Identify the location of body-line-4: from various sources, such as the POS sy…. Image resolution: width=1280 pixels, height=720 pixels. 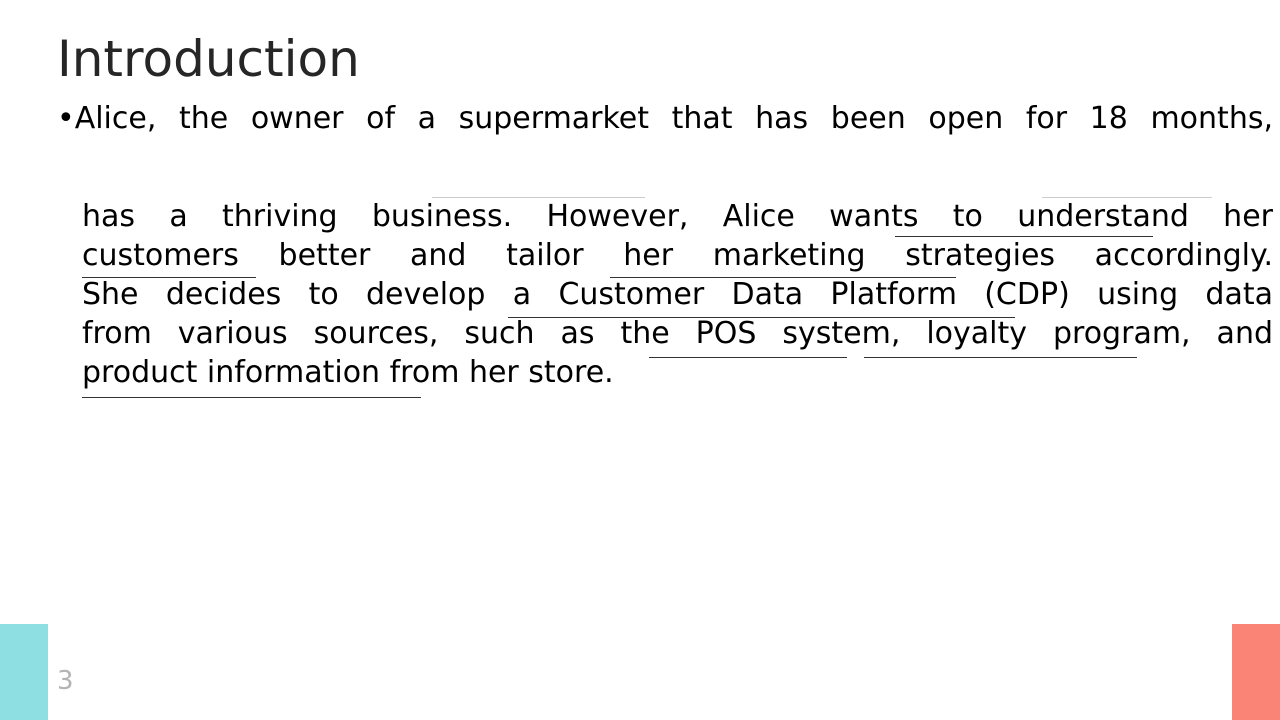
(677, 333).